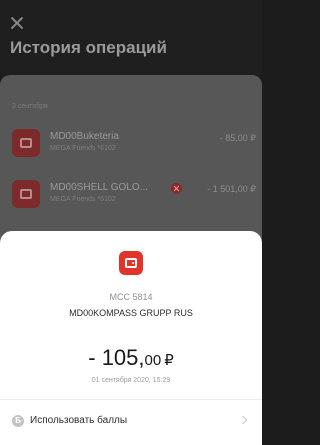  I want to click on chevron-right-icon, so click(243, 420).